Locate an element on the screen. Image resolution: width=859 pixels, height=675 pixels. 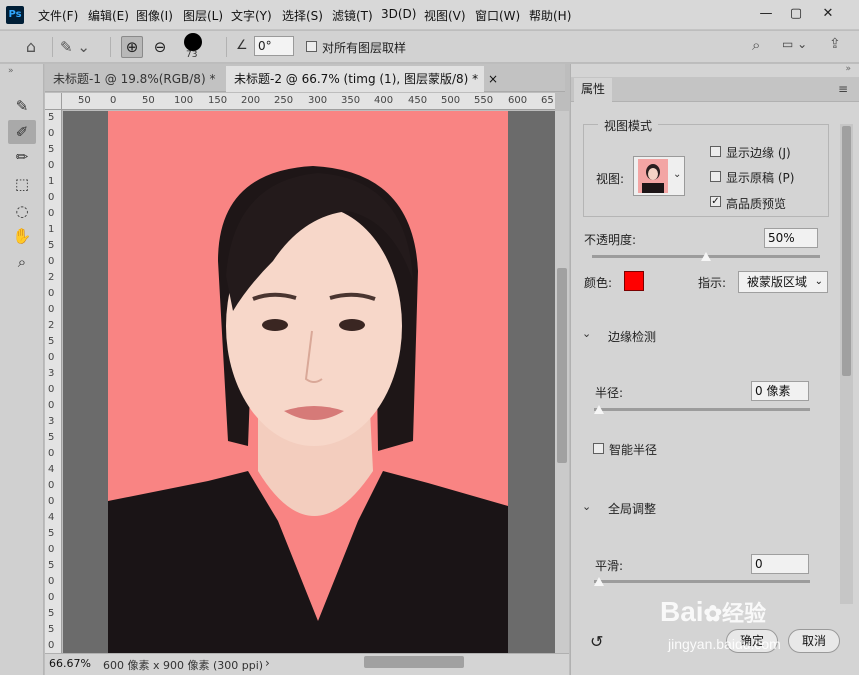
brush-preset-icon: ✎ ⌄ is located at coordinates (80, 47).